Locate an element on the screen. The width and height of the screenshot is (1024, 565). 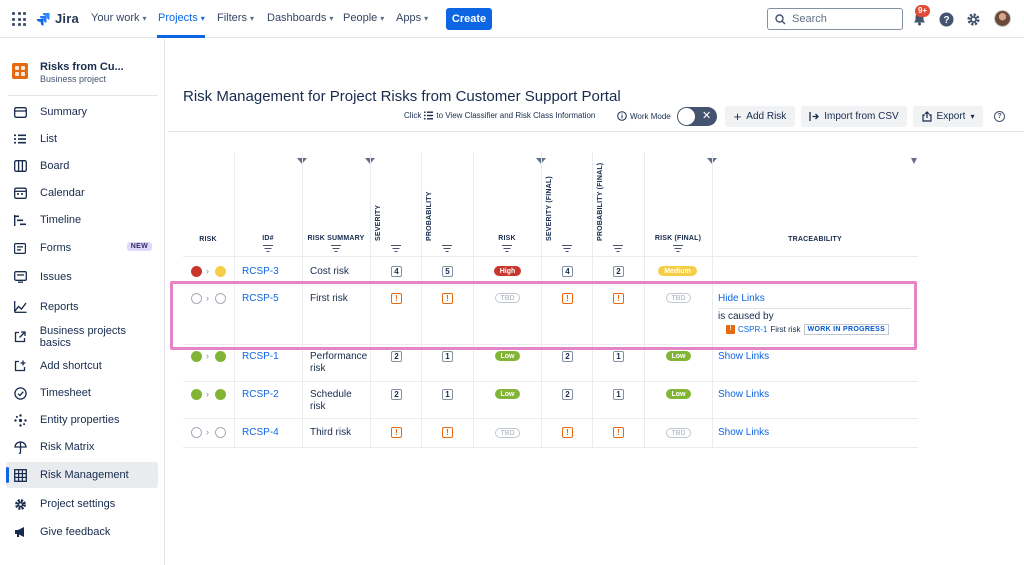
header-severity-final: SEVERITY (FINAL) is located at coordinates (549, 208).